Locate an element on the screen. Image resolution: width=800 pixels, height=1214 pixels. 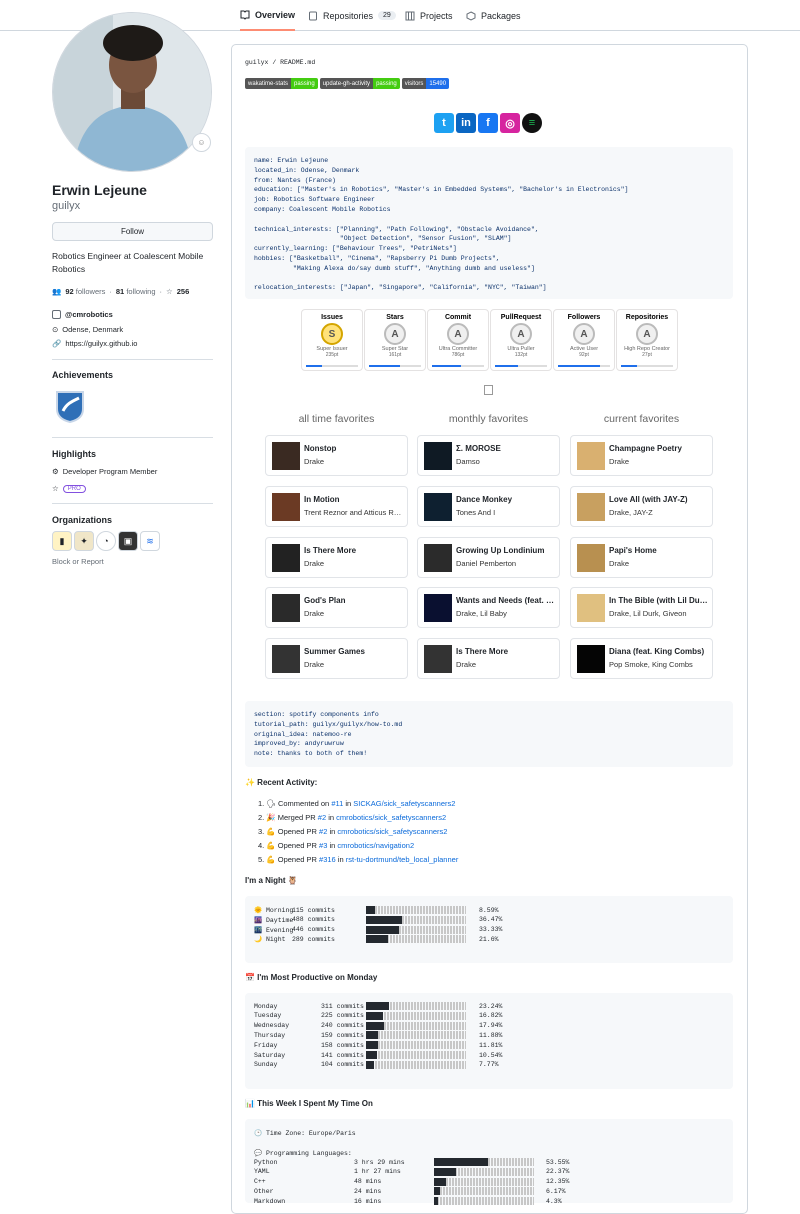
status-shield: visitors 15490 is located at coordinates (425, 83).